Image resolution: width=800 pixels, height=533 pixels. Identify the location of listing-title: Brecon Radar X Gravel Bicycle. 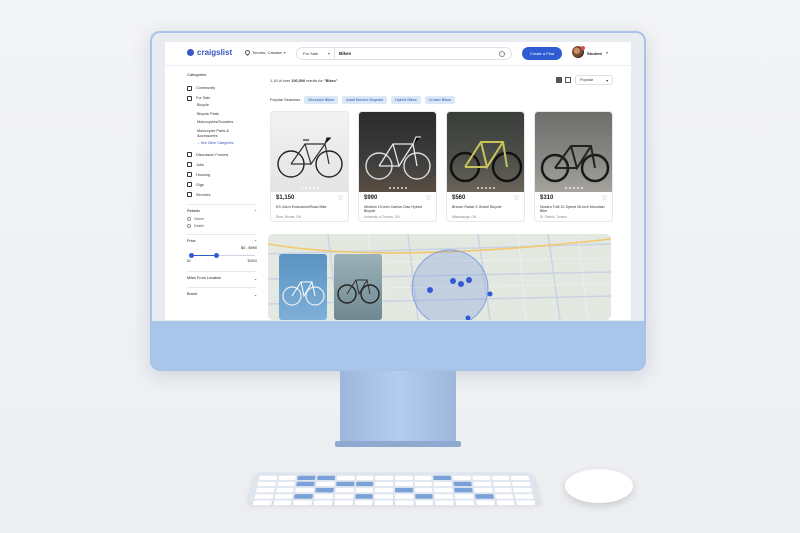
(487, 207).